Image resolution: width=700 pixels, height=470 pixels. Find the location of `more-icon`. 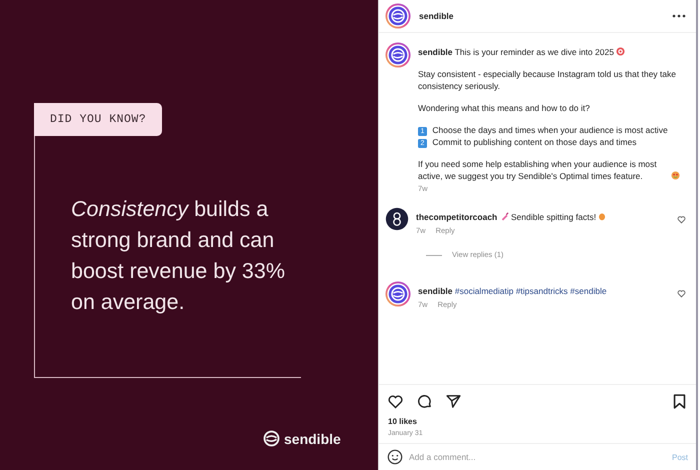

more-icon is located at coordinates (679, 16).